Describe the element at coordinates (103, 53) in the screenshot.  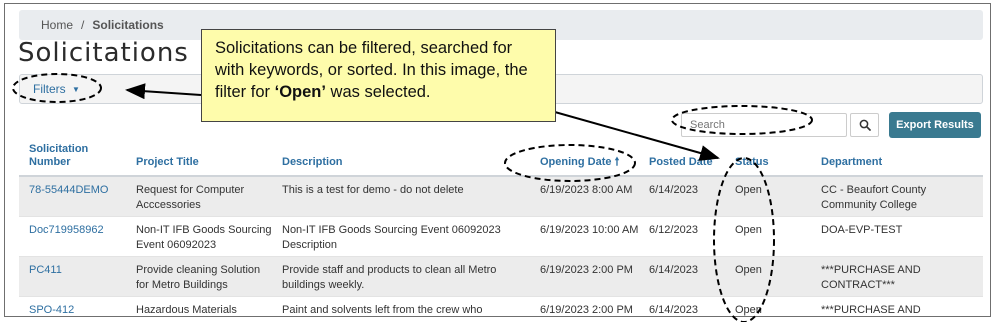
I see `page-title: Solicitations` at that location.